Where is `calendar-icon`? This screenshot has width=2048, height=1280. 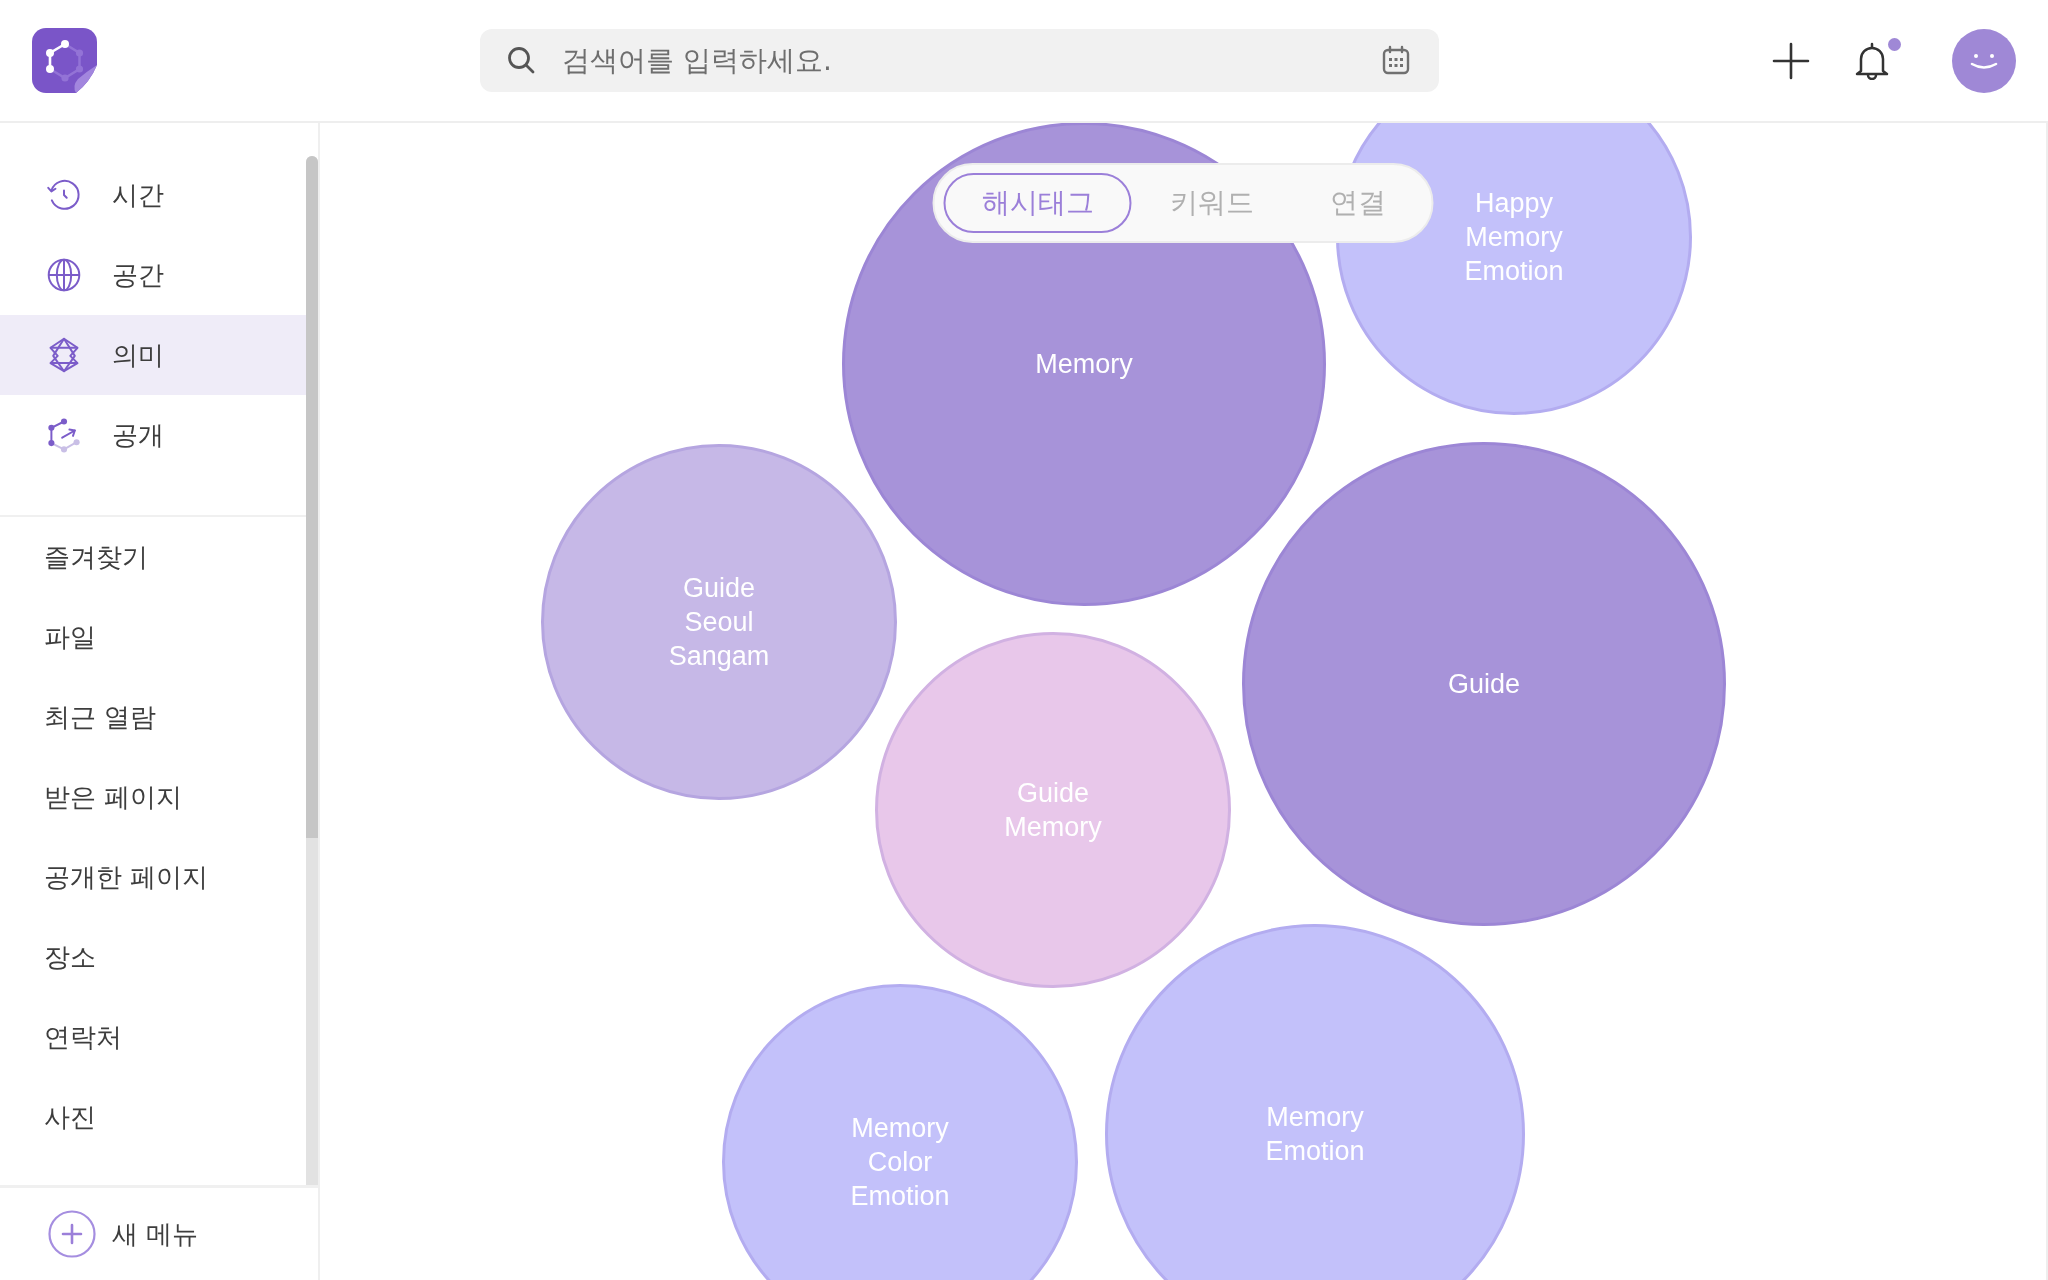 calendar-icon is located at coordinates (1396, 60).